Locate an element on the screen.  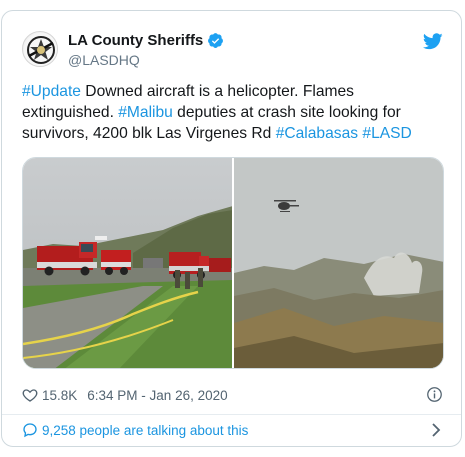
speech-bubble-icon is located at coordinates (30, 430).